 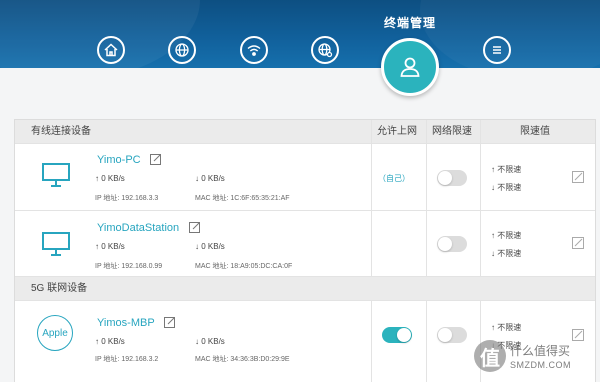 What do you see at coordinates (490, 356) in the screenshot?
I see `watermark-badge: 值` at bounding box center [490, 356].